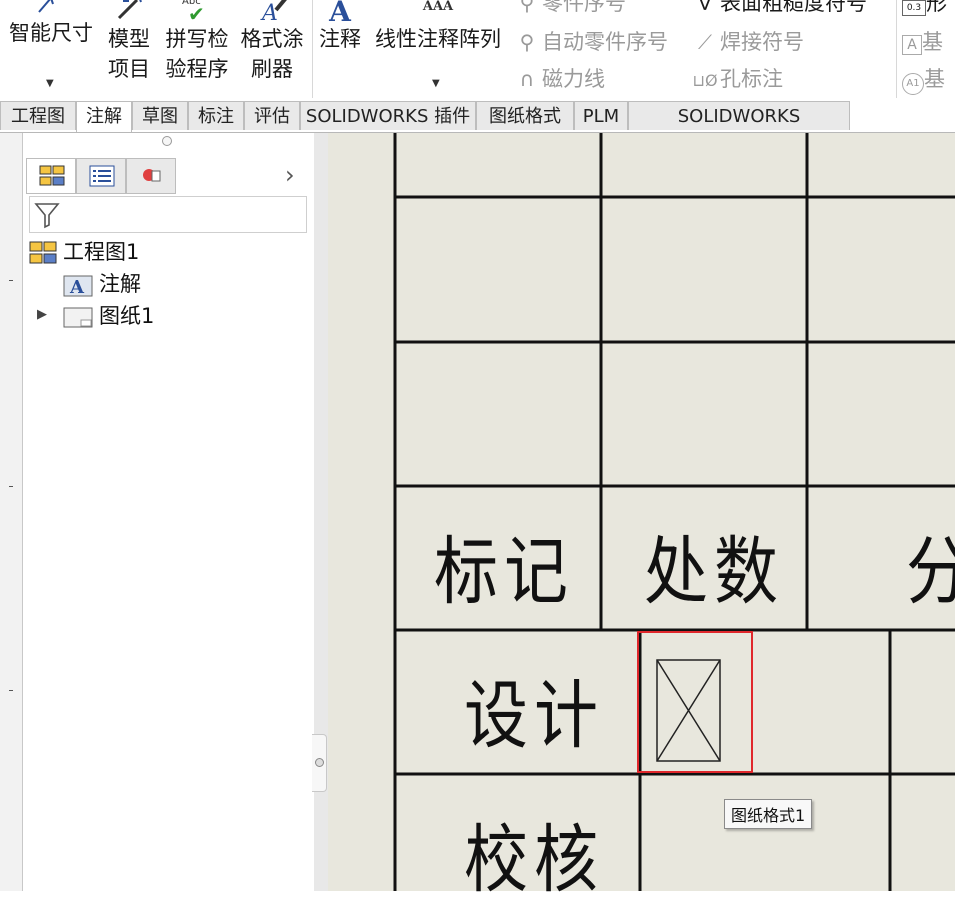 This screenshot has height=907, width=955. Describe the element at coordinates (438, 39) in the screenshot. I see `linear-note-pattern-label: 线性注释阵列` at that location.